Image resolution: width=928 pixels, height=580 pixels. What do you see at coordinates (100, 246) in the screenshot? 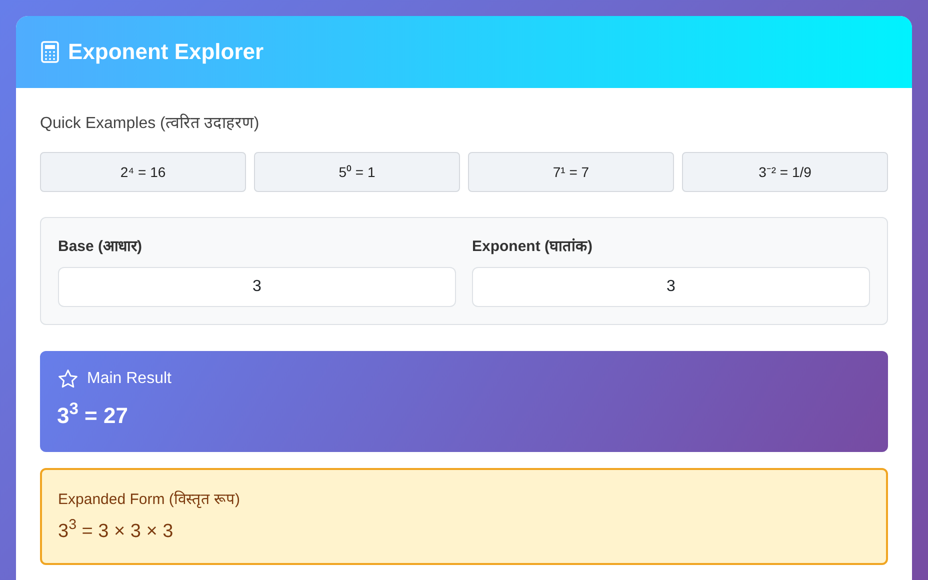
I see `field-label: Base (आधार)` at bounding box center [100, 246].